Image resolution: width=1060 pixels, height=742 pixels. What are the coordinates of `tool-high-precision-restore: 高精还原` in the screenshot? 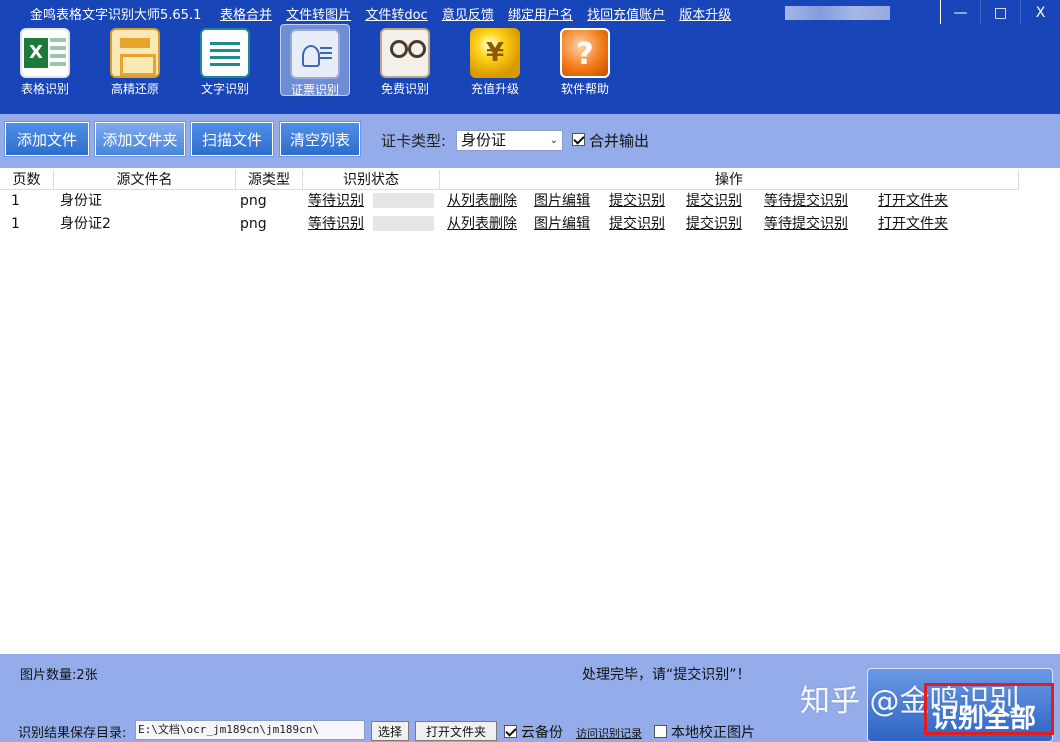 It's located at (135, 60).